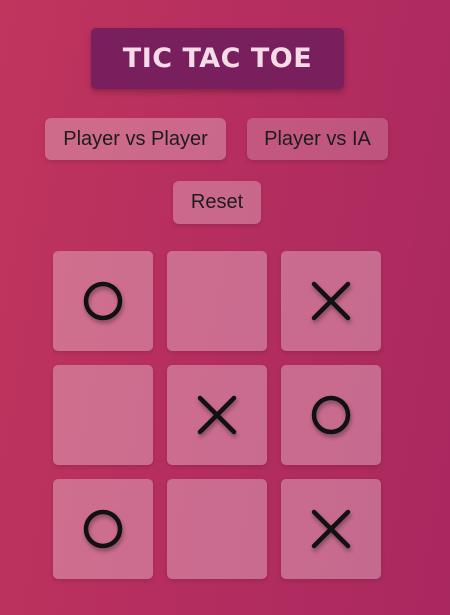  I want to click on reset-button: Reset, so click(217, 202).